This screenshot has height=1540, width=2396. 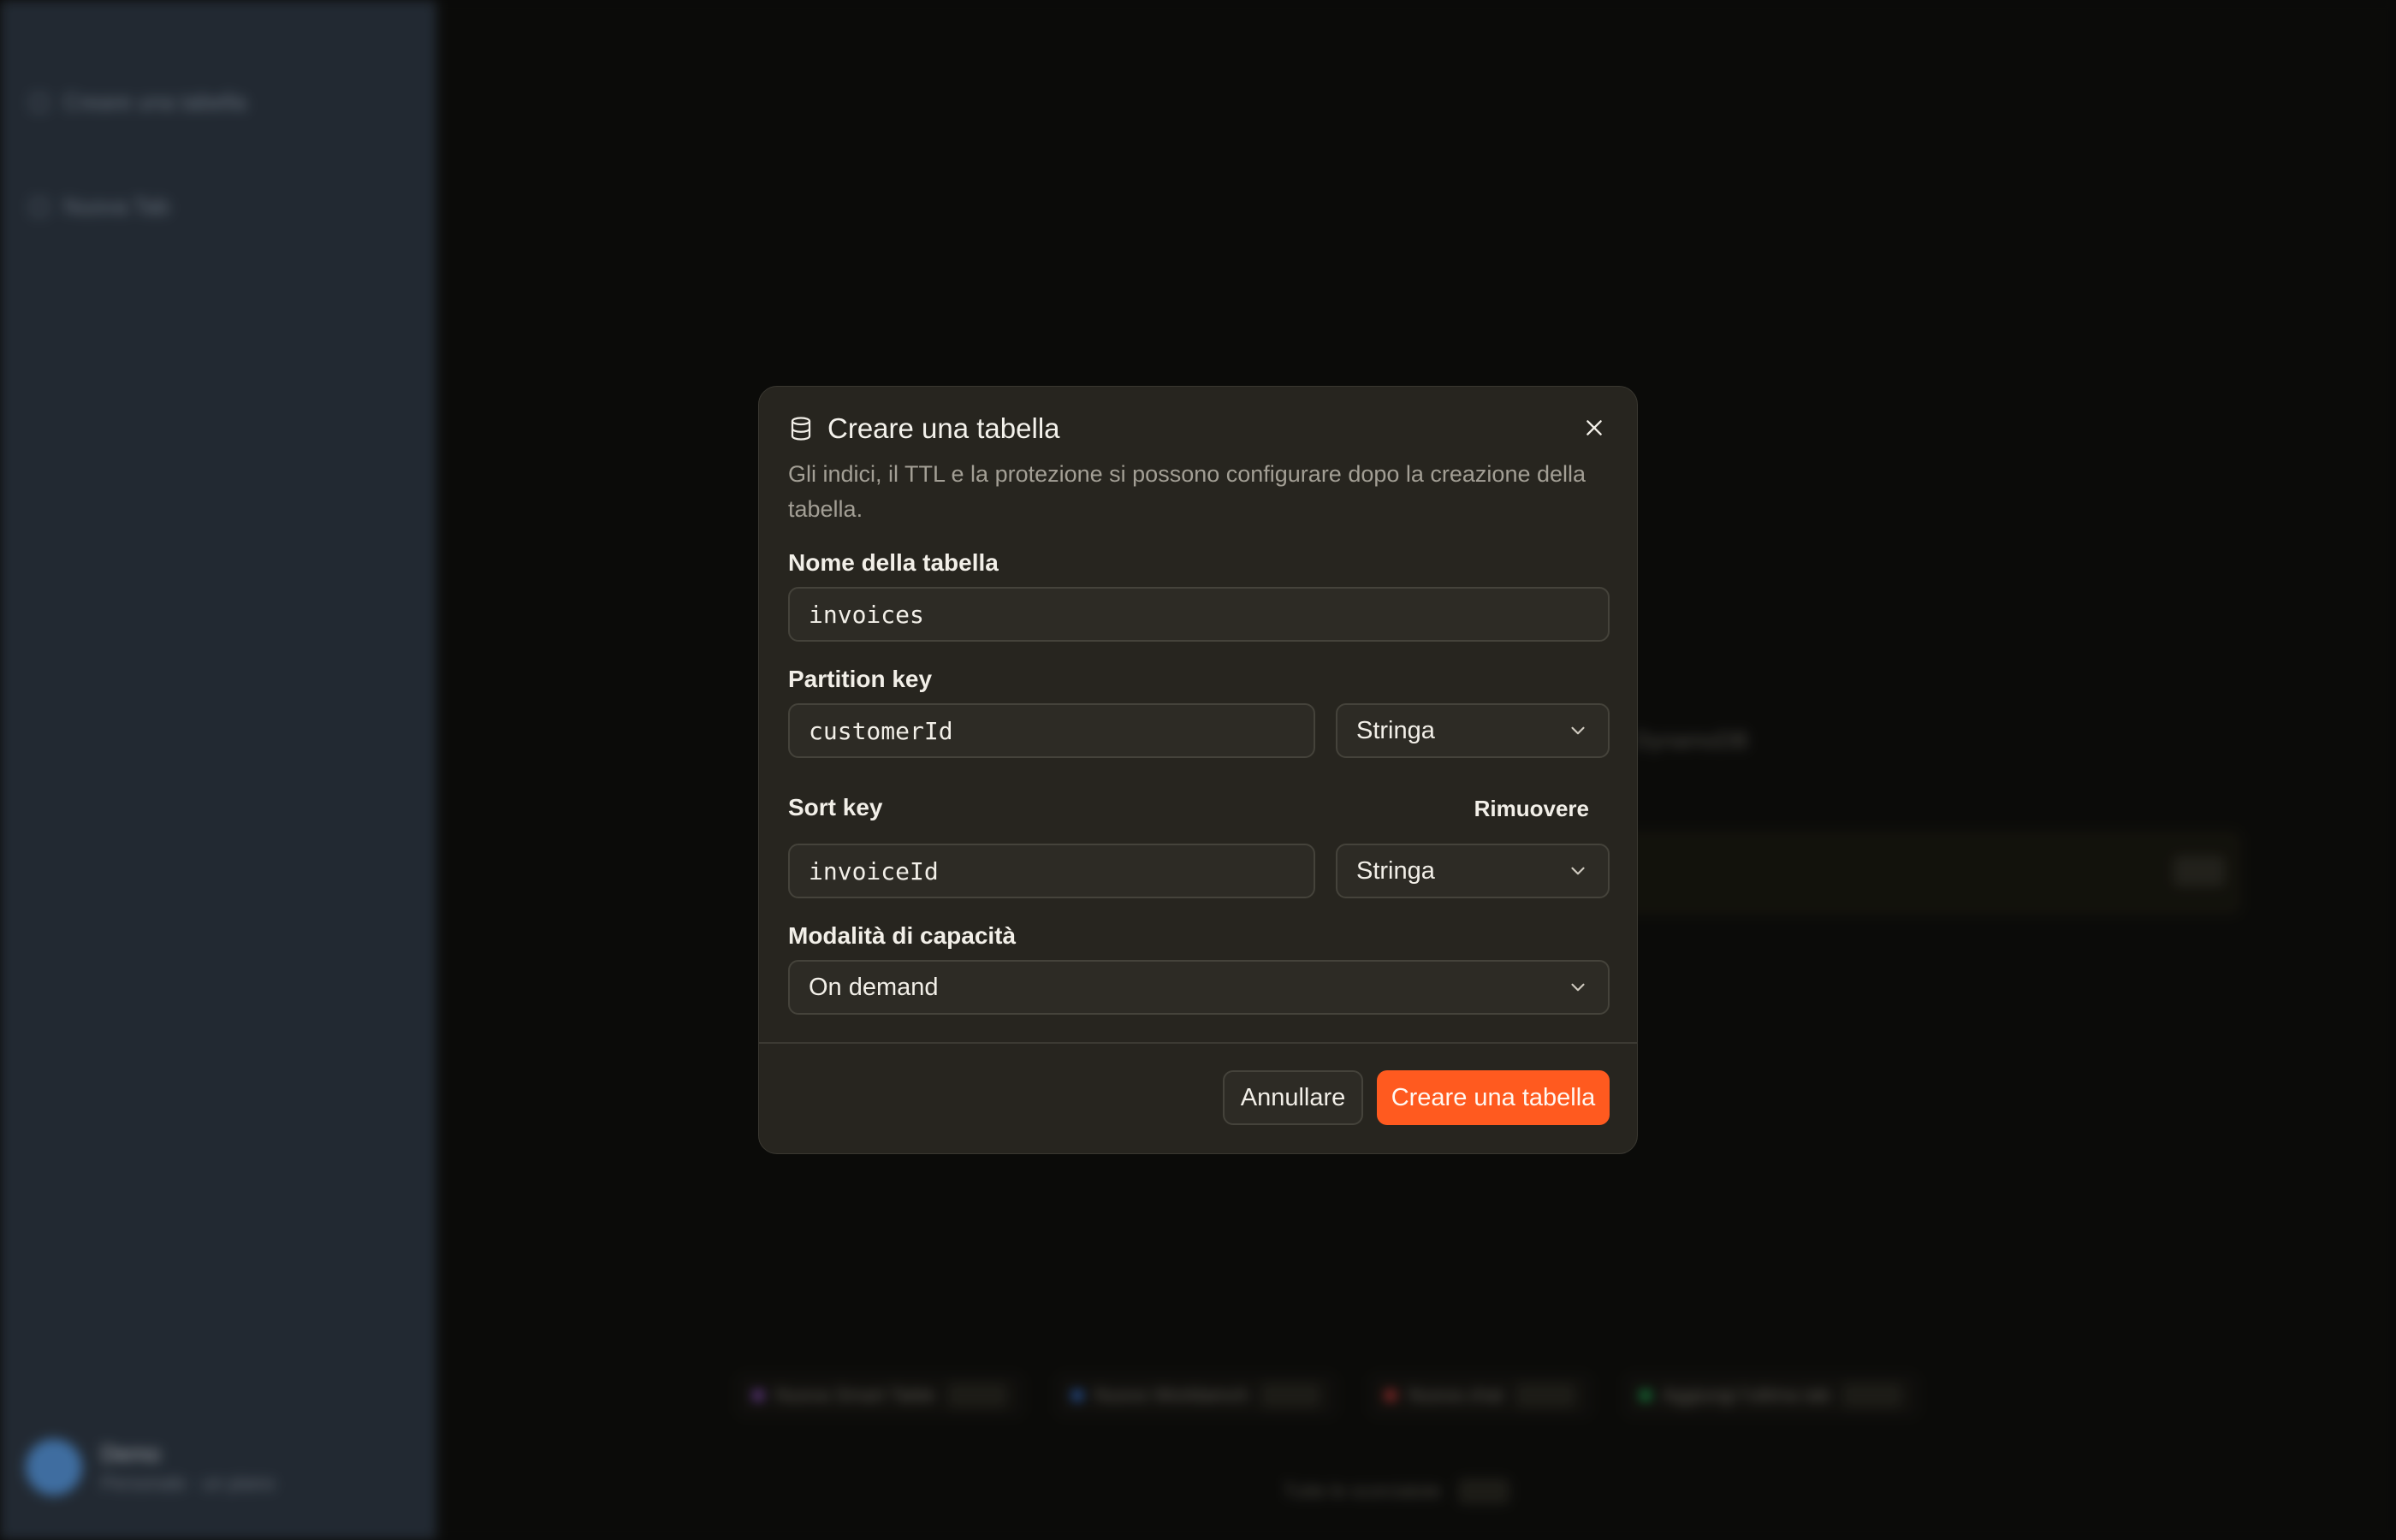 I want to click on capacity-mode-value: On demand, so click(x=874, y=987).